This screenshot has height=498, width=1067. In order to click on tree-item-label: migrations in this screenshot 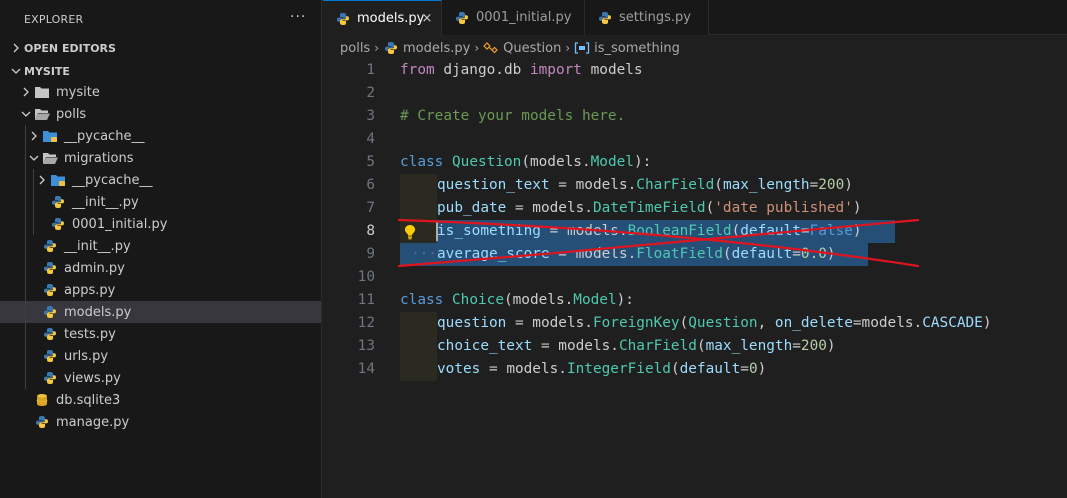, I will do `click(99, 158)`.